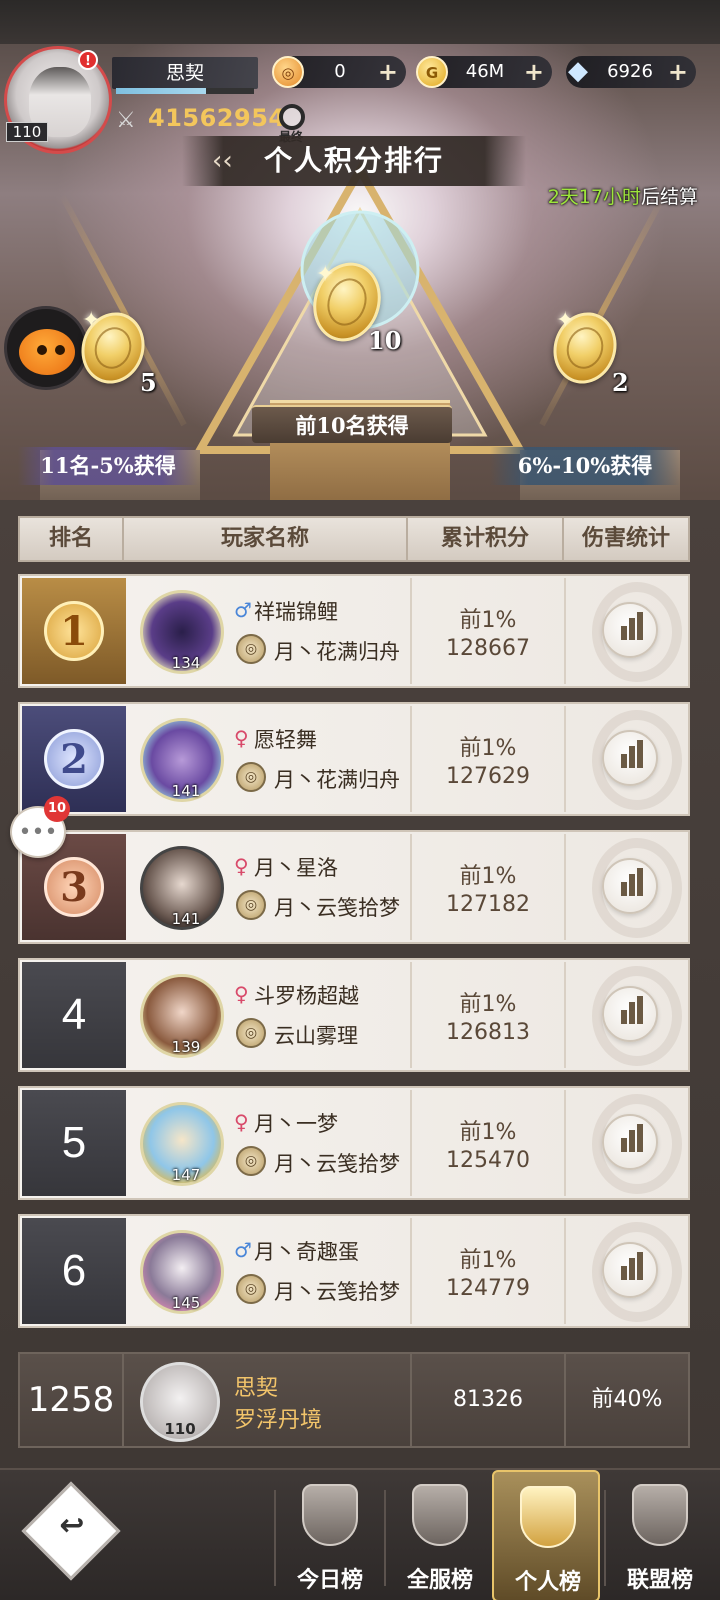 The image size is (720, 1600). Describe the element at coordinates (546, 1535) in the screenshot. I see `tab-personal: 个人榜` at that location.